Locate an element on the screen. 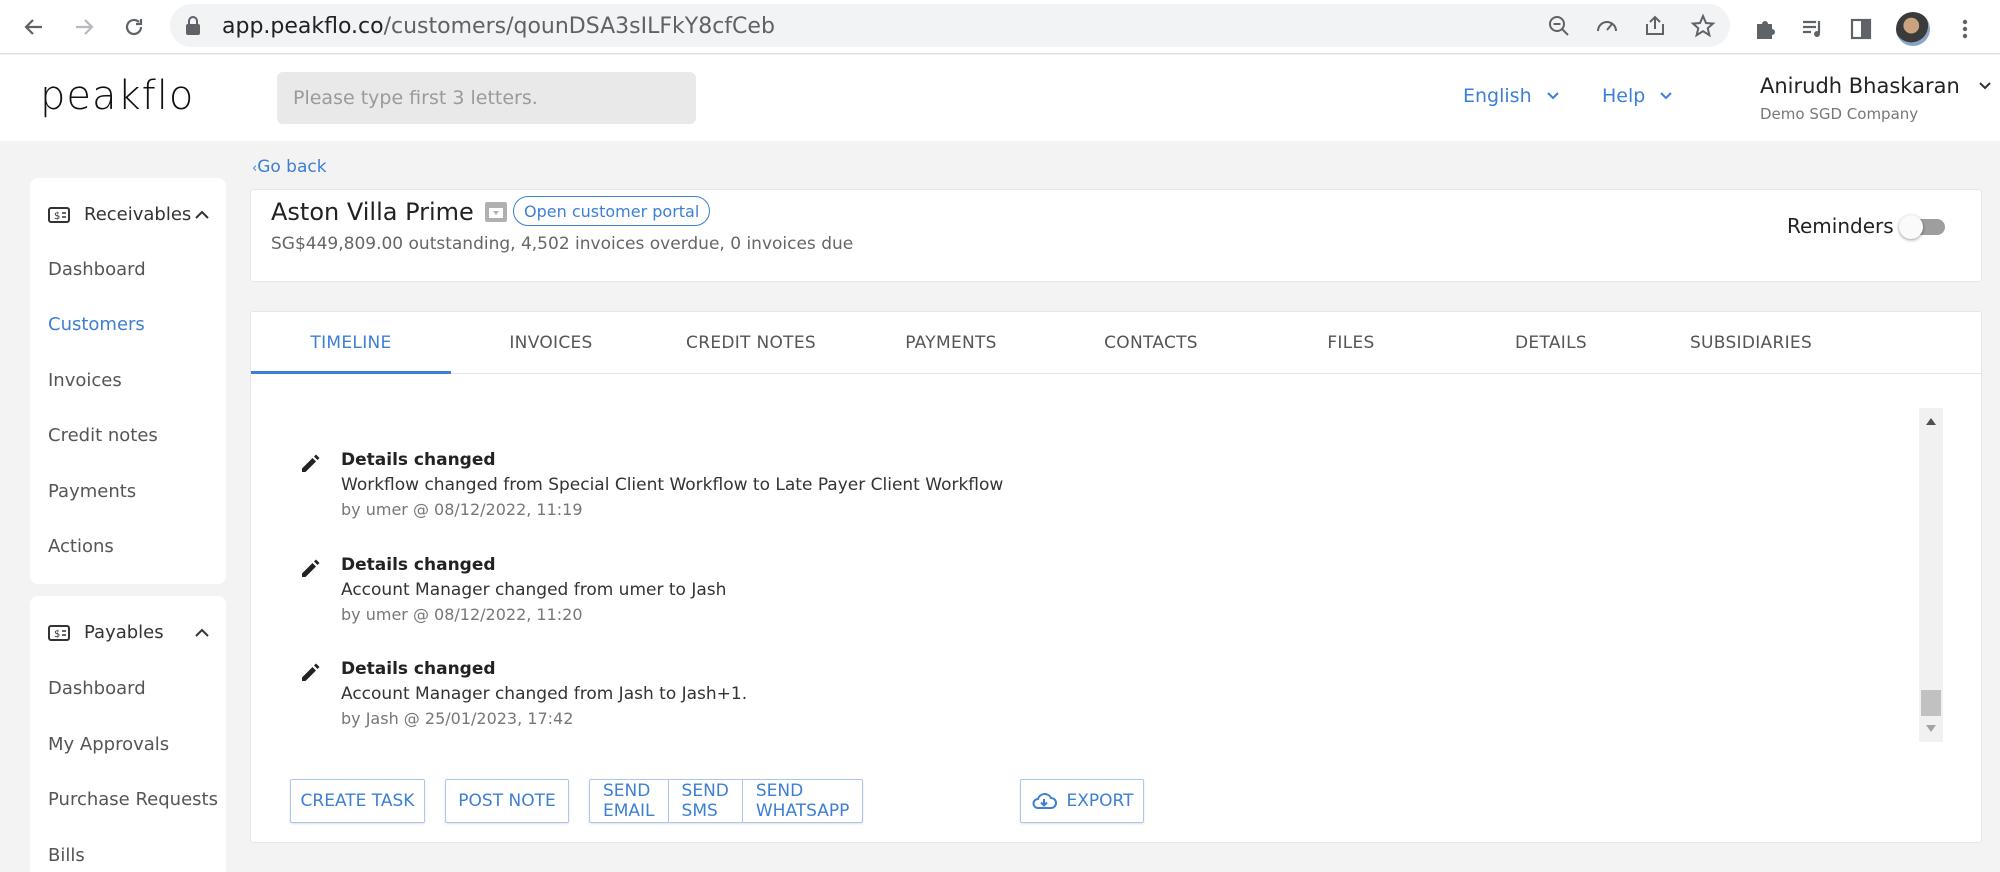 Image resolution: width=2000 pixels, height=872 pixels. payables-header: $ Payables is located at coordinates (106, 632).